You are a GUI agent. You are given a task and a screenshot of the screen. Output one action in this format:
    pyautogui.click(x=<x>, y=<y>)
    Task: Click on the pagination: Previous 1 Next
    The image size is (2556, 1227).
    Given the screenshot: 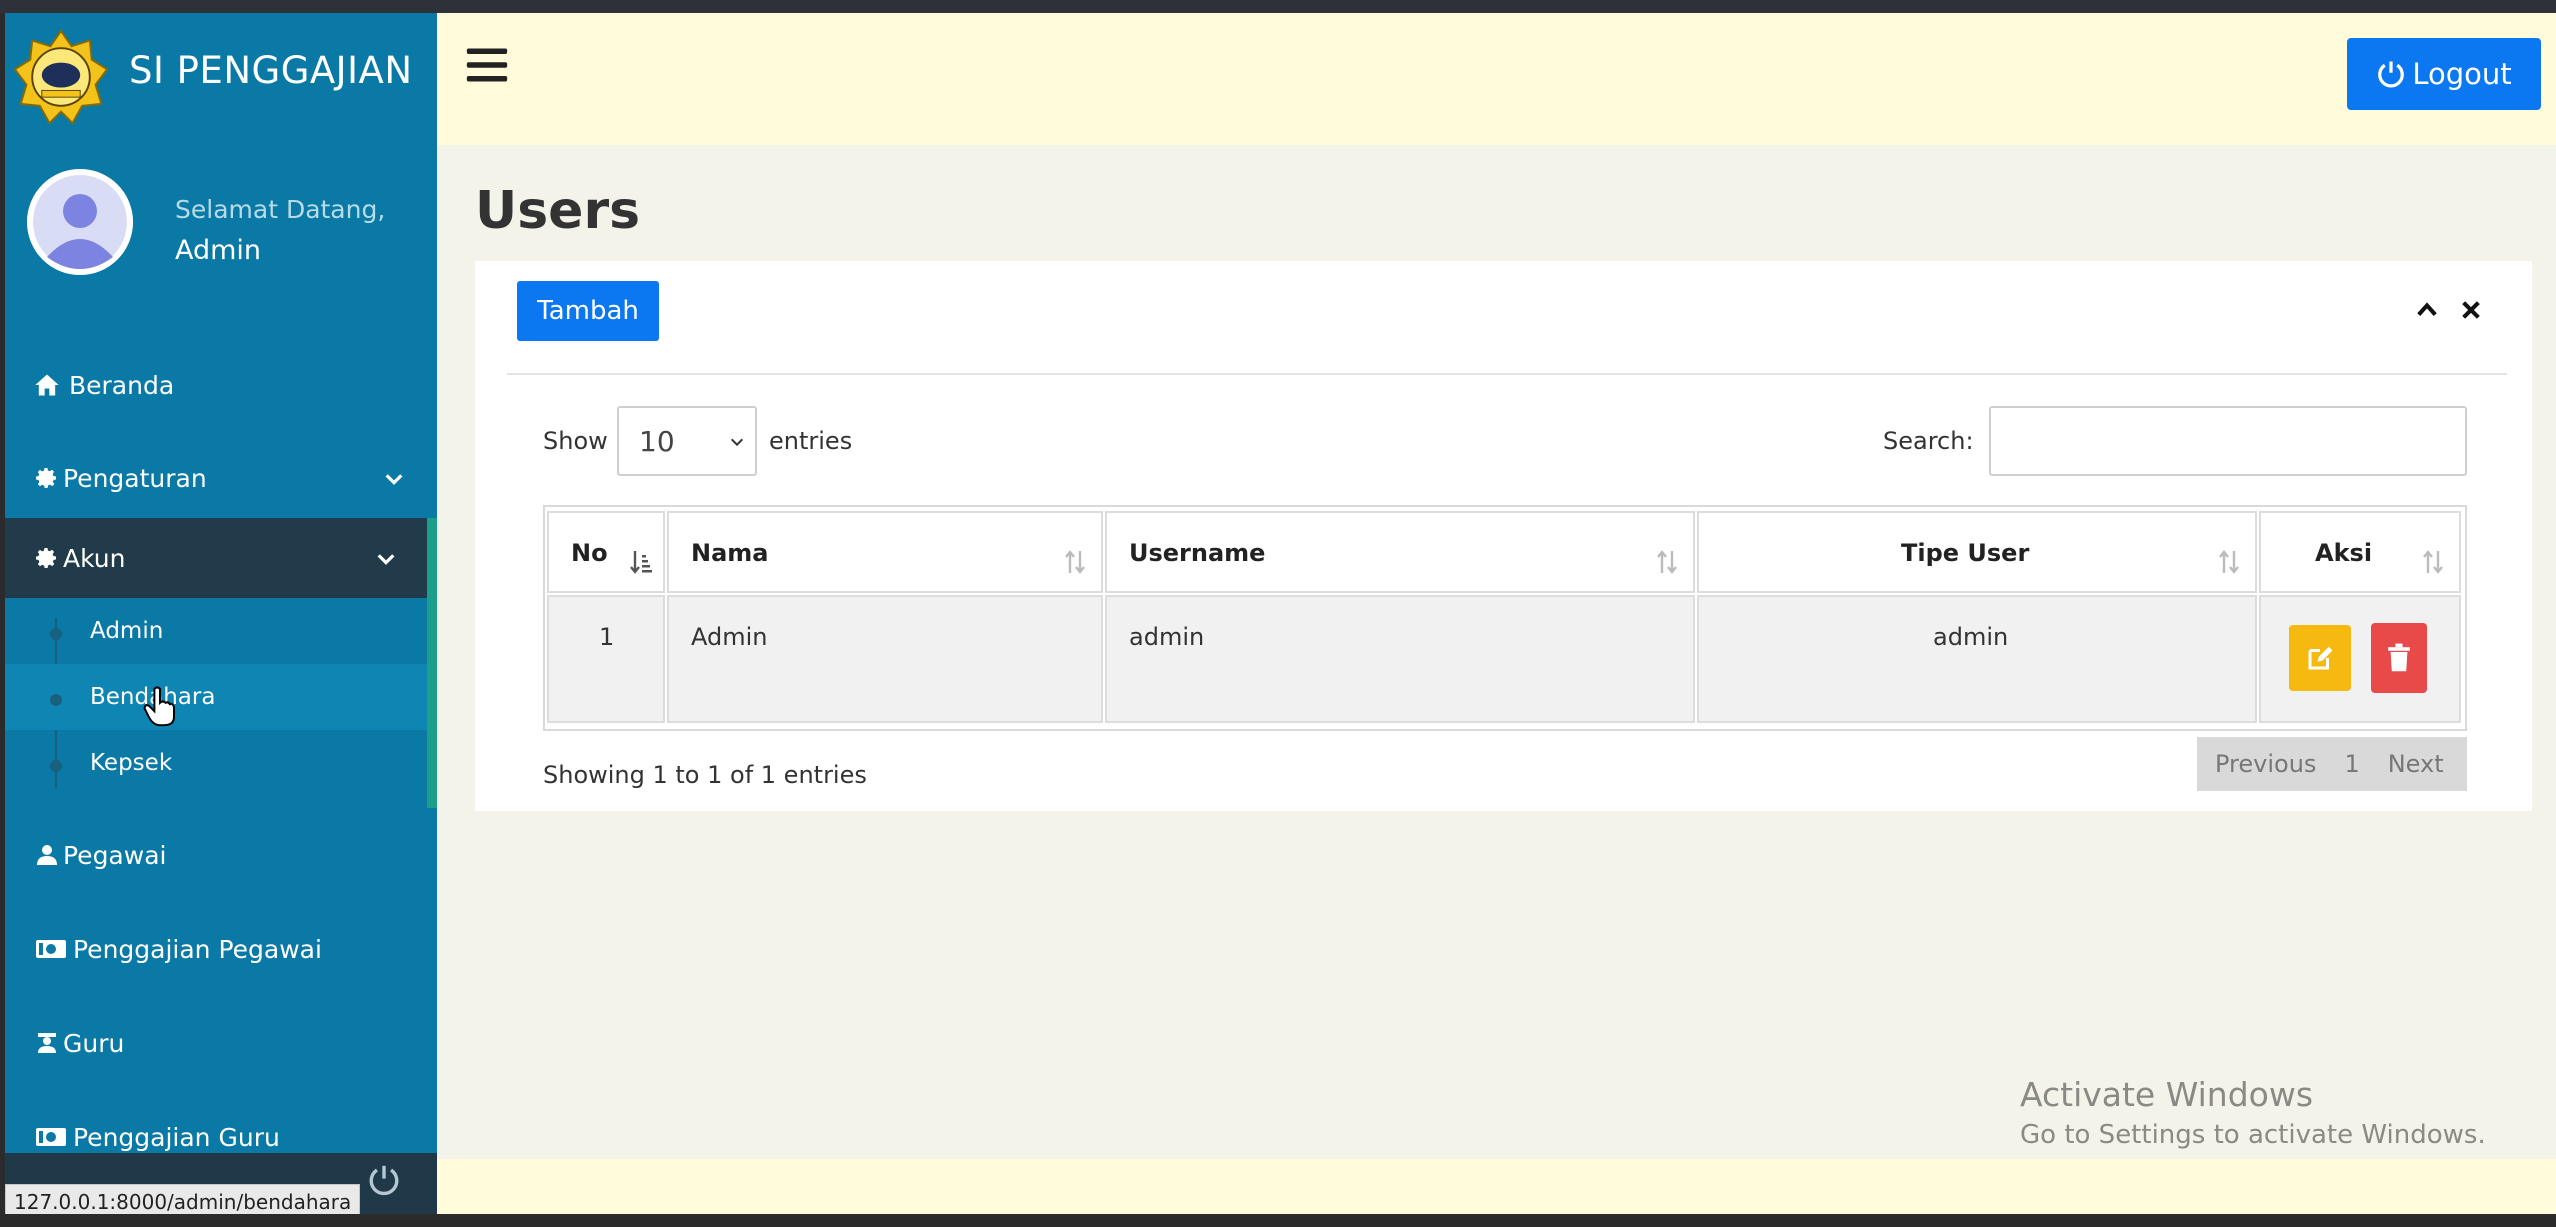 What is the action you would take?
    pyautogui.click(x=2332, y=764)
    